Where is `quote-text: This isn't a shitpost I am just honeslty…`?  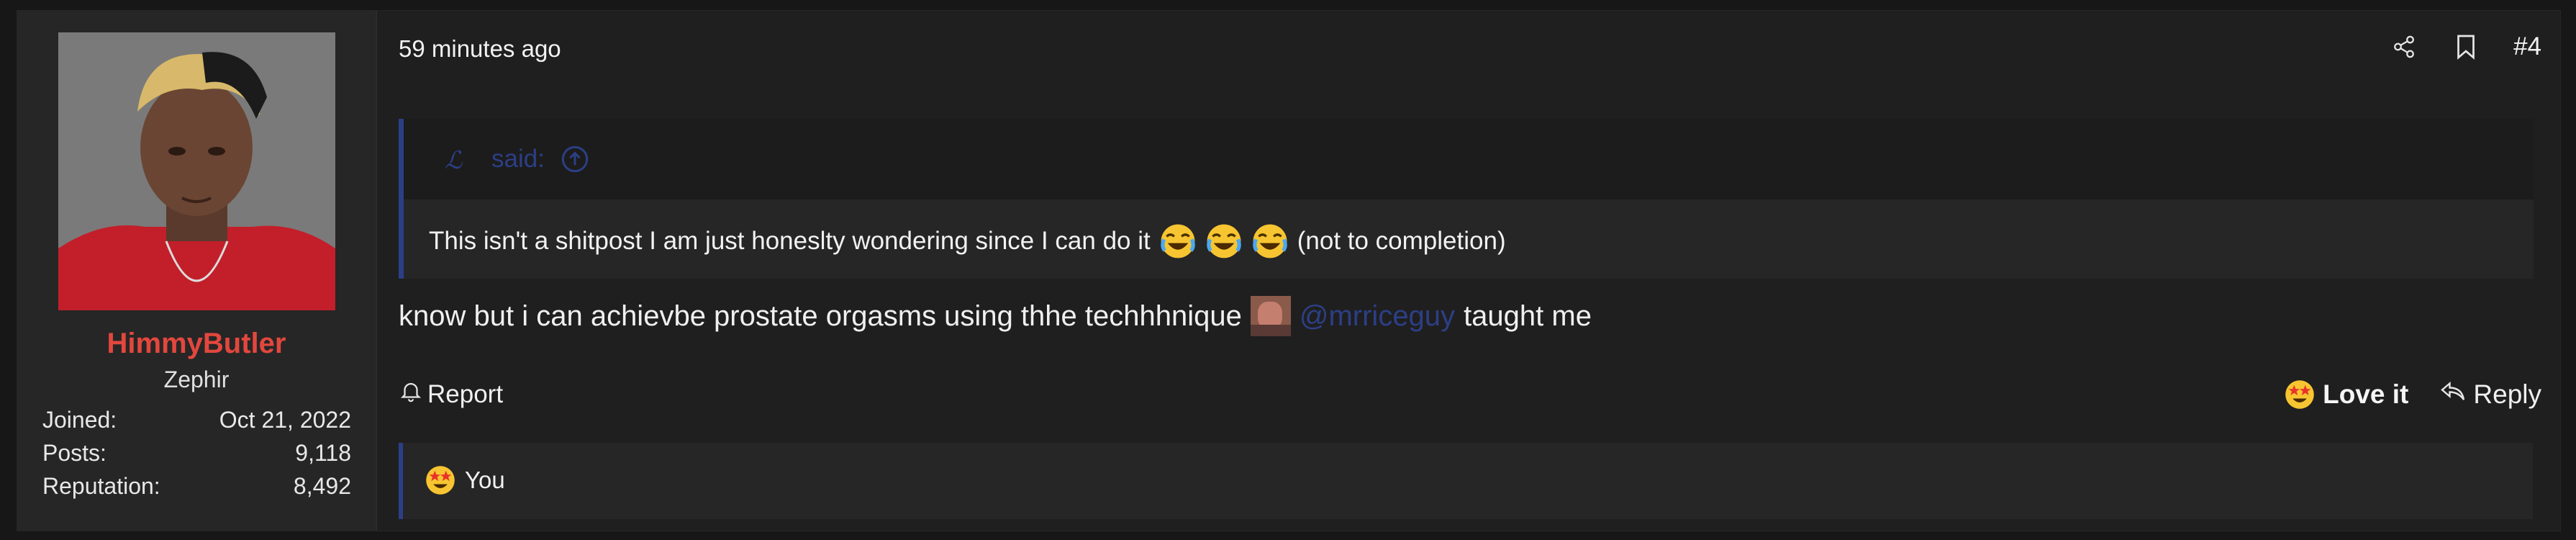 quote-text: This isn't a shitpost I am just honeslty… is located at coordinates (790, 241).